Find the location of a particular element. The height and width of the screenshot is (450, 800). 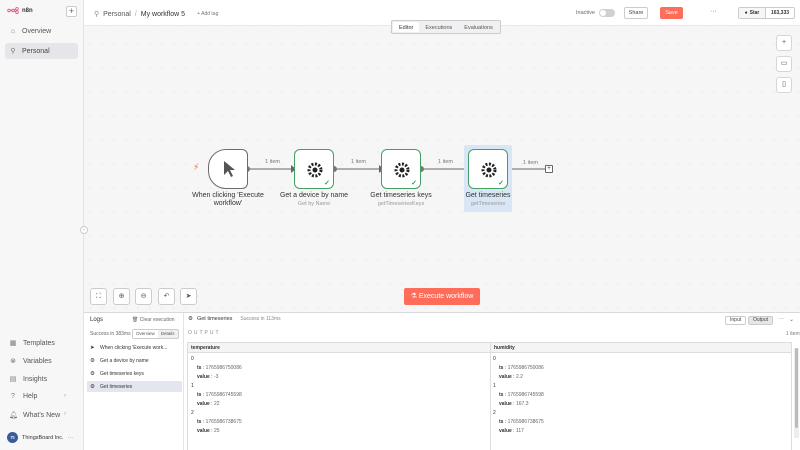

connections-layer is located at coordinates (394, 169).